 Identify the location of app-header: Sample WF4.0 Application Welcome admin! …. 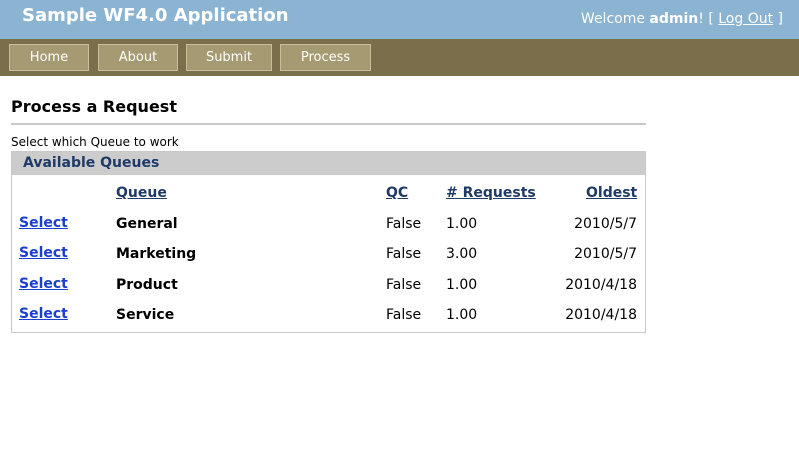
(399, 19).